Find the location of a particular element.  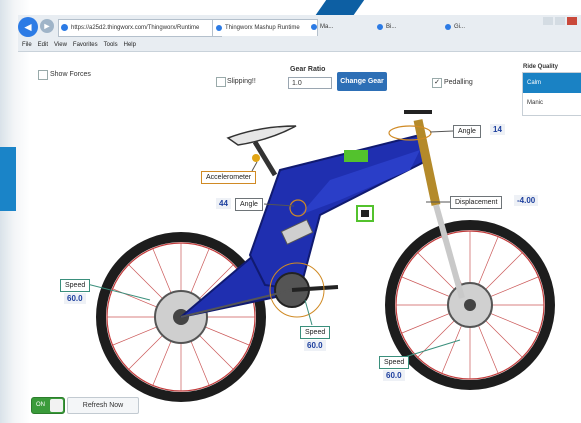

displacement-value: -4.00 is located at coordinates (526, 200).